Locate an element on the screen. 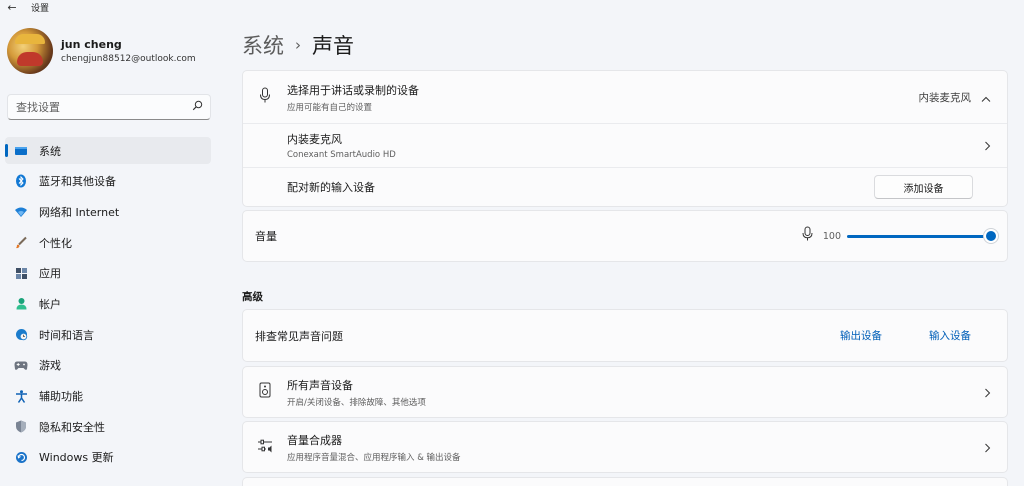 The height and width of the screenshot is (486, 1024). monitor-icon is located at coordinates (21, 151).